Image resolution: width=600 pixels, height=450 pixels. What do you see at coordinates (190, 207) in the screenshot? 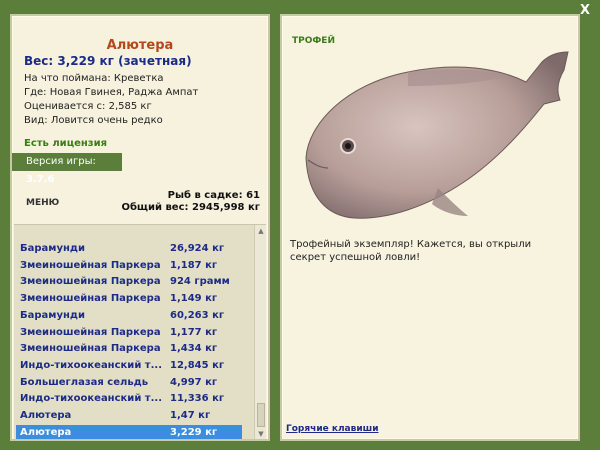
I see `total-weight: Общий вес: 2945,998 кг` at bounding box center [190, 207].